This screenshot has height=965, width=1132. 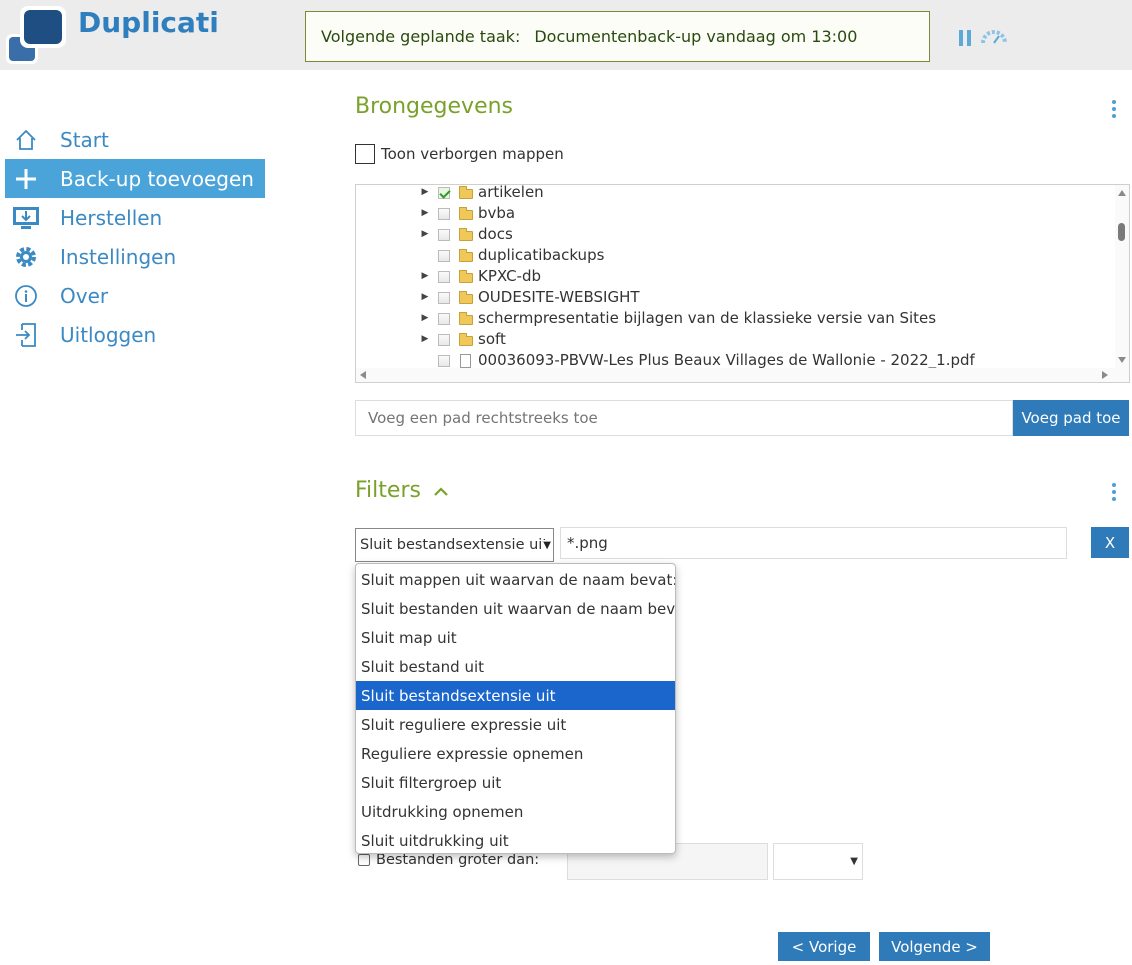 I want to click on tree-horizontal-scrollbar, so click(x=736, y=375).